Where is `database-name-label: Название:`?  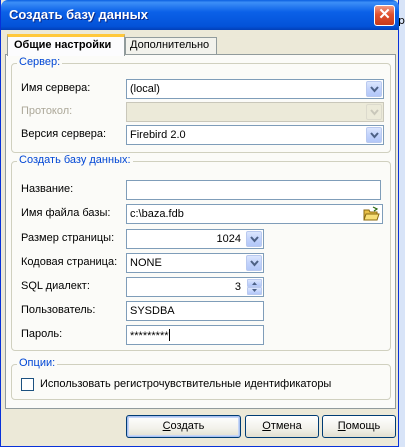
database-name-label: Название: is located at coordinates (47, 189).